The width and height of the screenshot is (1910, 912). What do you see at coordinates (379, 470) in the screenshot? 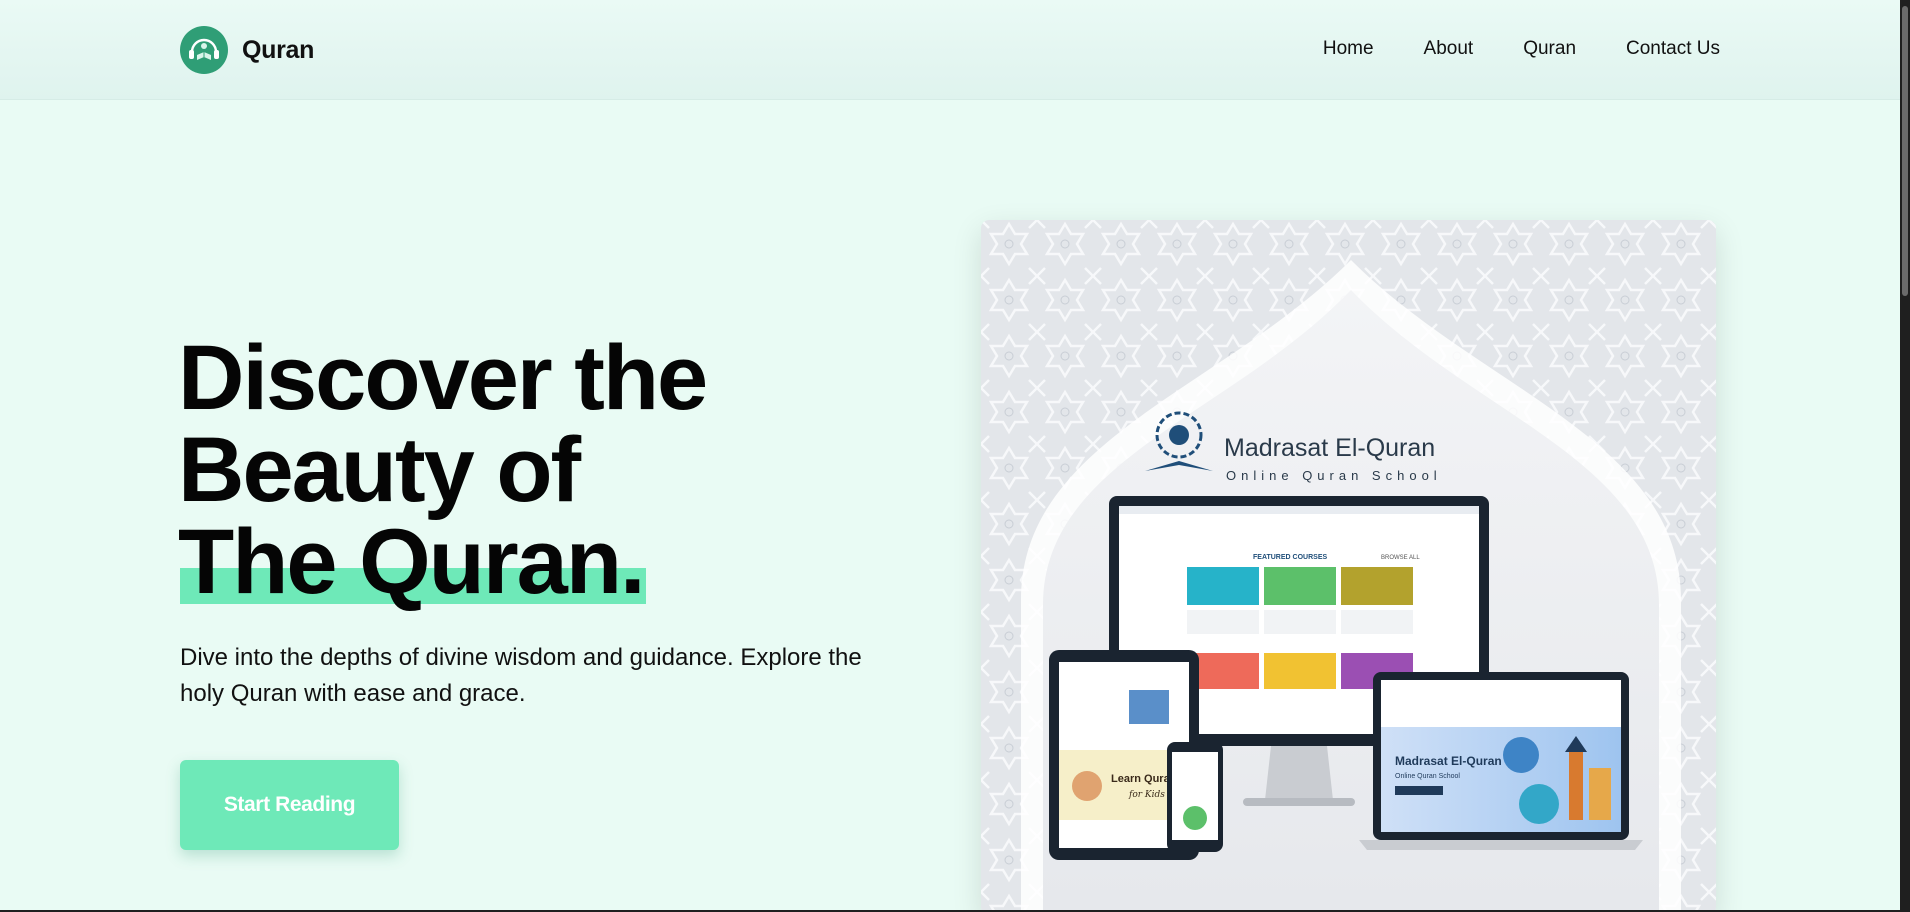
I see `hero-title-line-2: Beauty of` at bounding box center [379, 470].